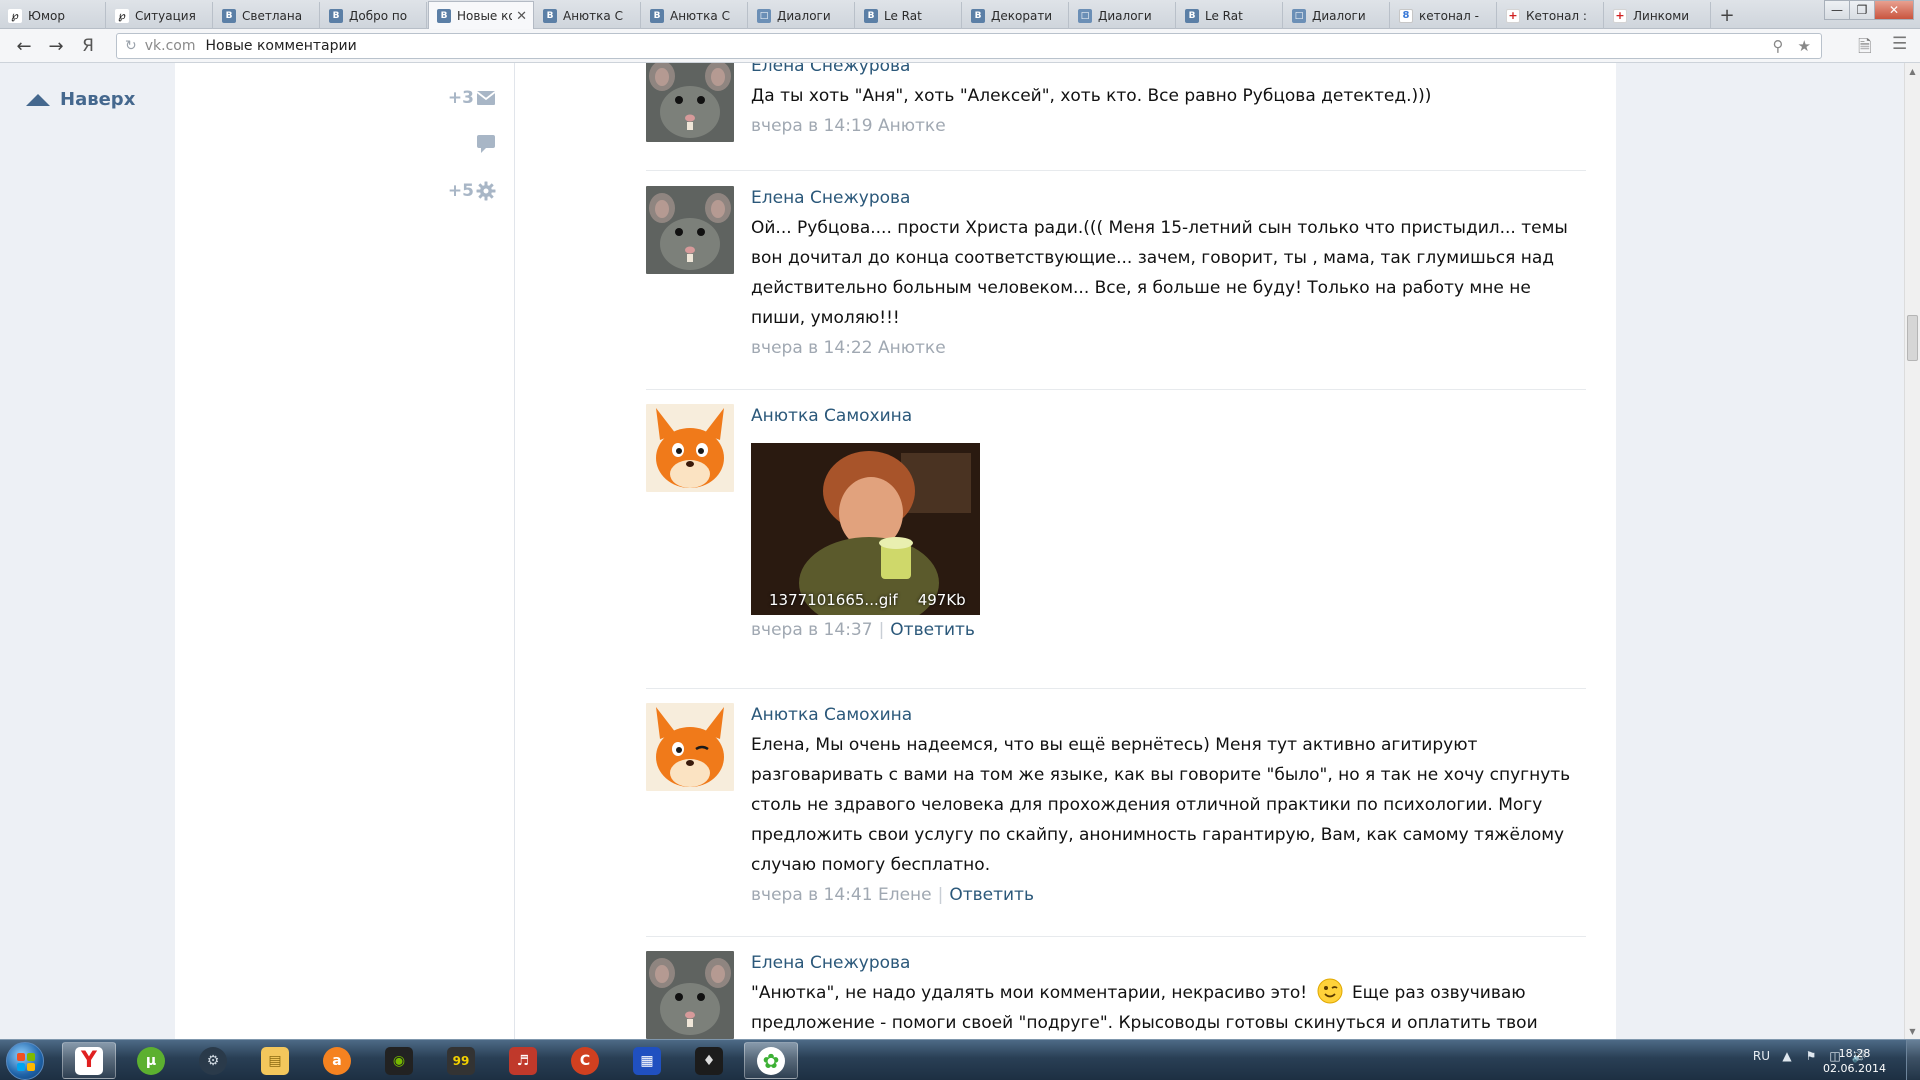 Image resolution: width=1920 pixels, height=1080 pixels. I want to click on settings-counter: +5, so click(472, 191).